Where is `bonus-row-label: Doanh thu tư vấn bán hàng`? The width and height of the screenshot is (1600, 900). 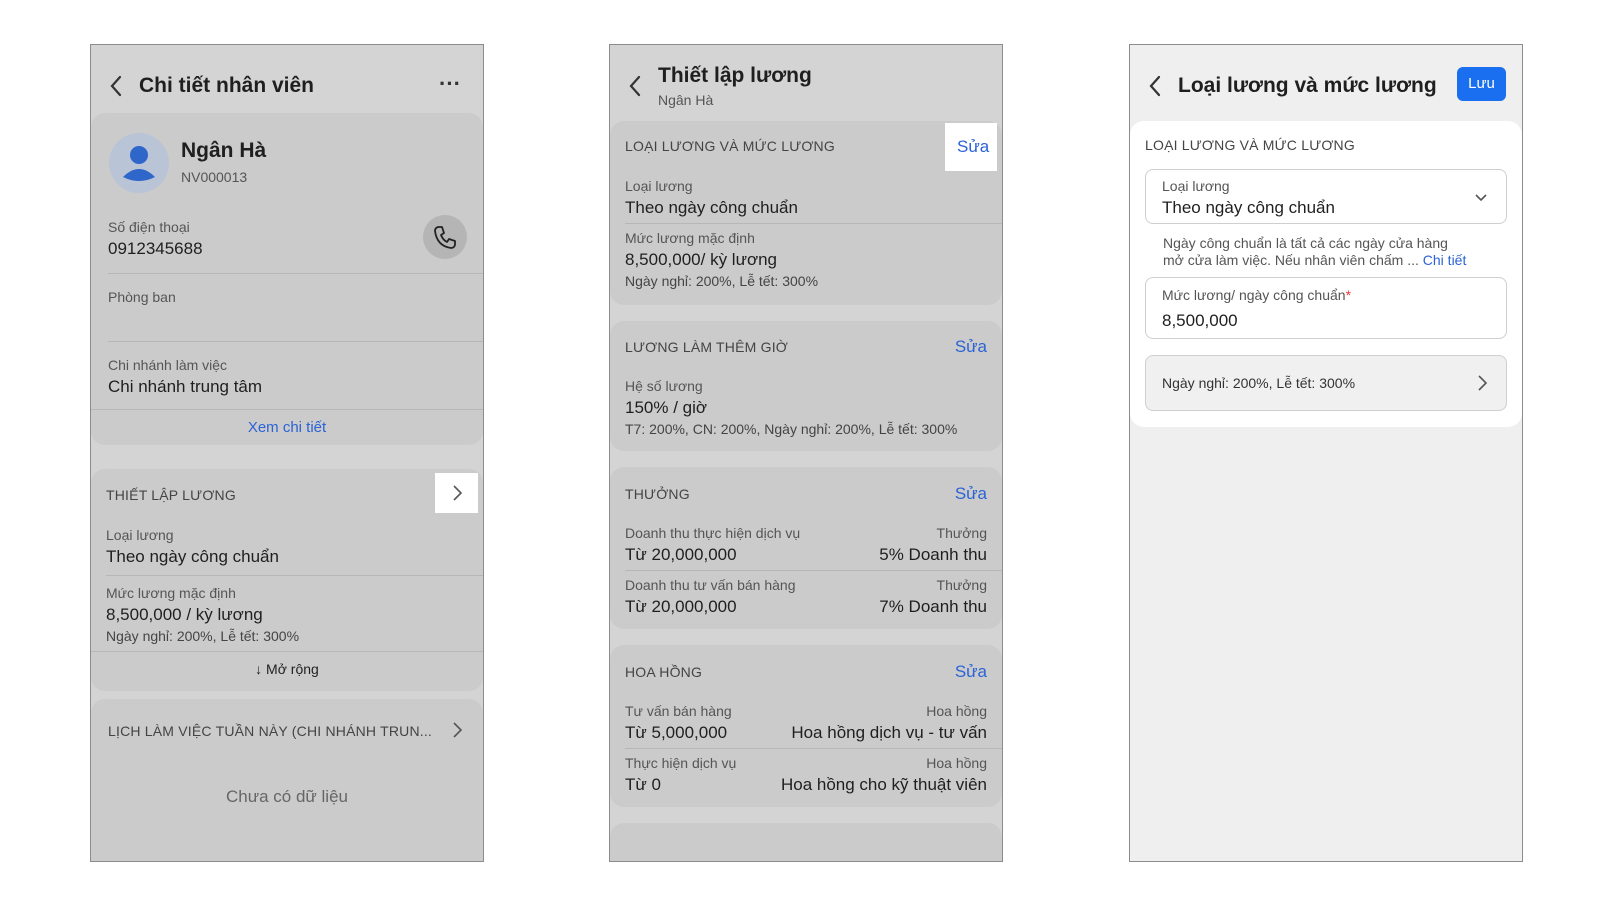 bonus-row-label: Doanh thu tư vấn bán hàng is located at coordinates (710, 585).